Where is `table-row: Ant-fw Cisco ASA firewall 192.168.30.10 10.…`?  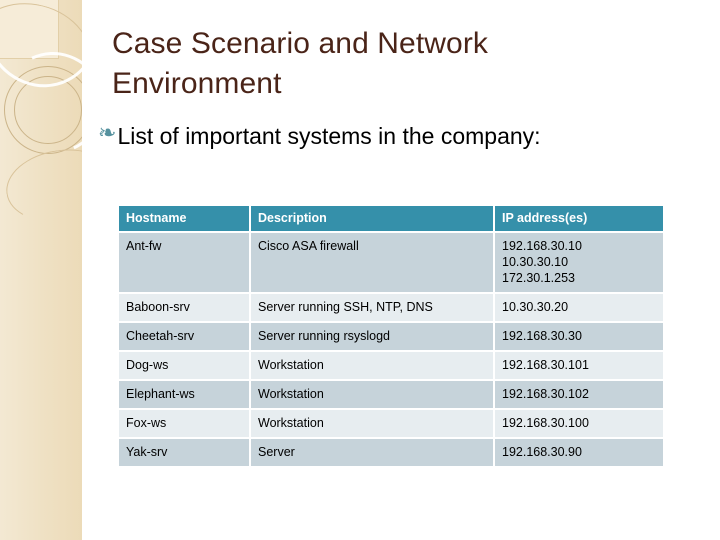
table-row: Ant-fw Cisco ASA firewall 192.168.30.10 10.… is located at coordinates (391, 262).